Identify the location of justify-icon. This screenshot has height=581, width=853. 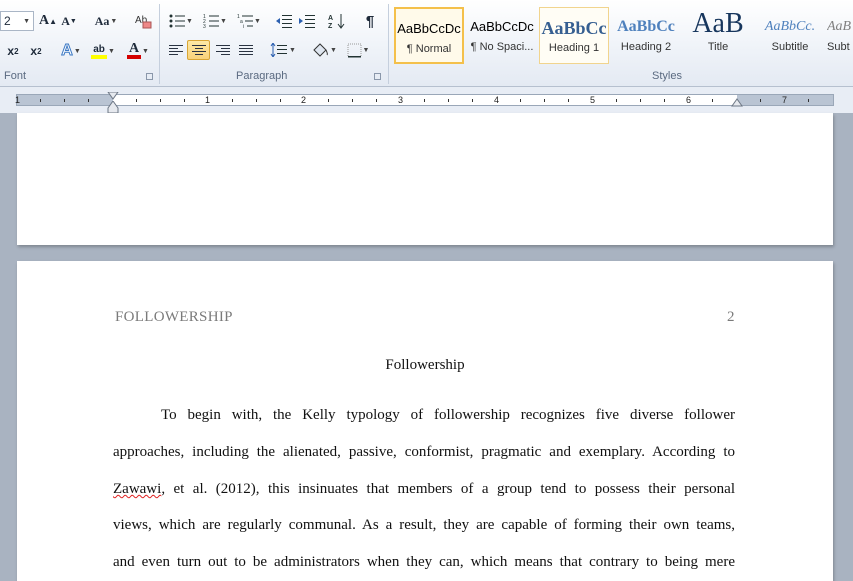
(245, 50).